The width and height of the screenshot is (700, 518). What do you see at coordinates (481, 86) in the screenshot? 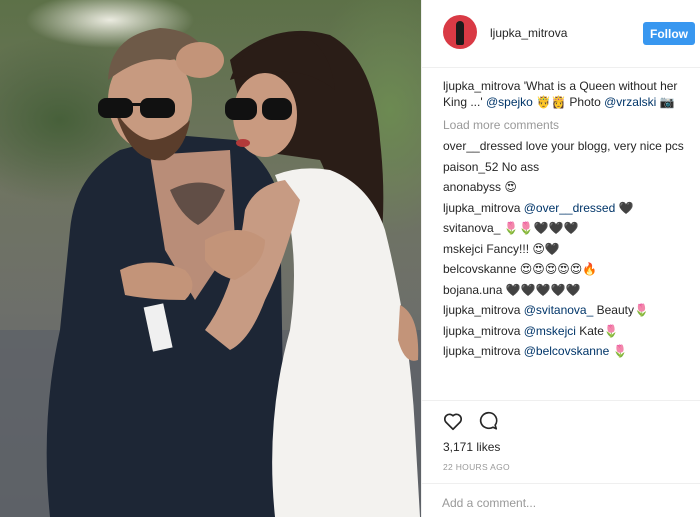
I see `caption-username: ljupka_mitrova` at bounding box center [481, 86].